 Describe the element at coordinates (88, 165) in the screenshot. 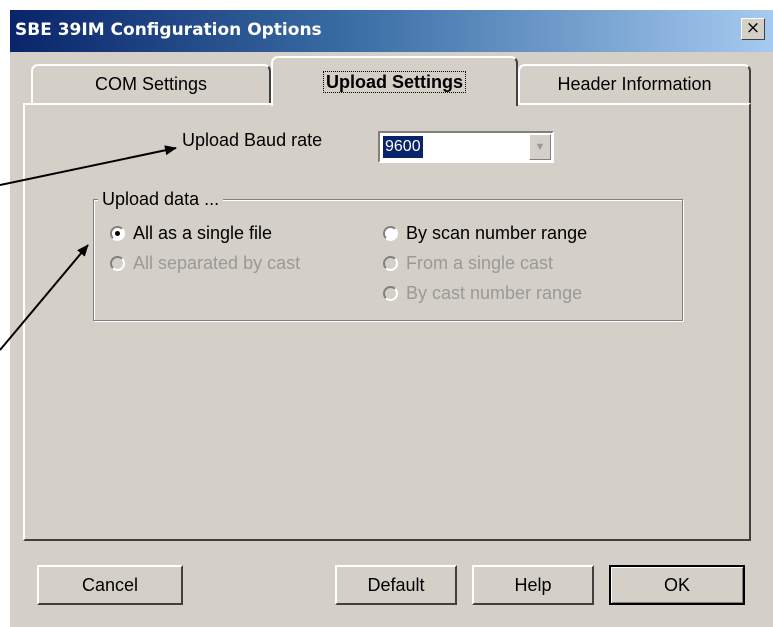

I see `annotation-arrow-baud` at that location.